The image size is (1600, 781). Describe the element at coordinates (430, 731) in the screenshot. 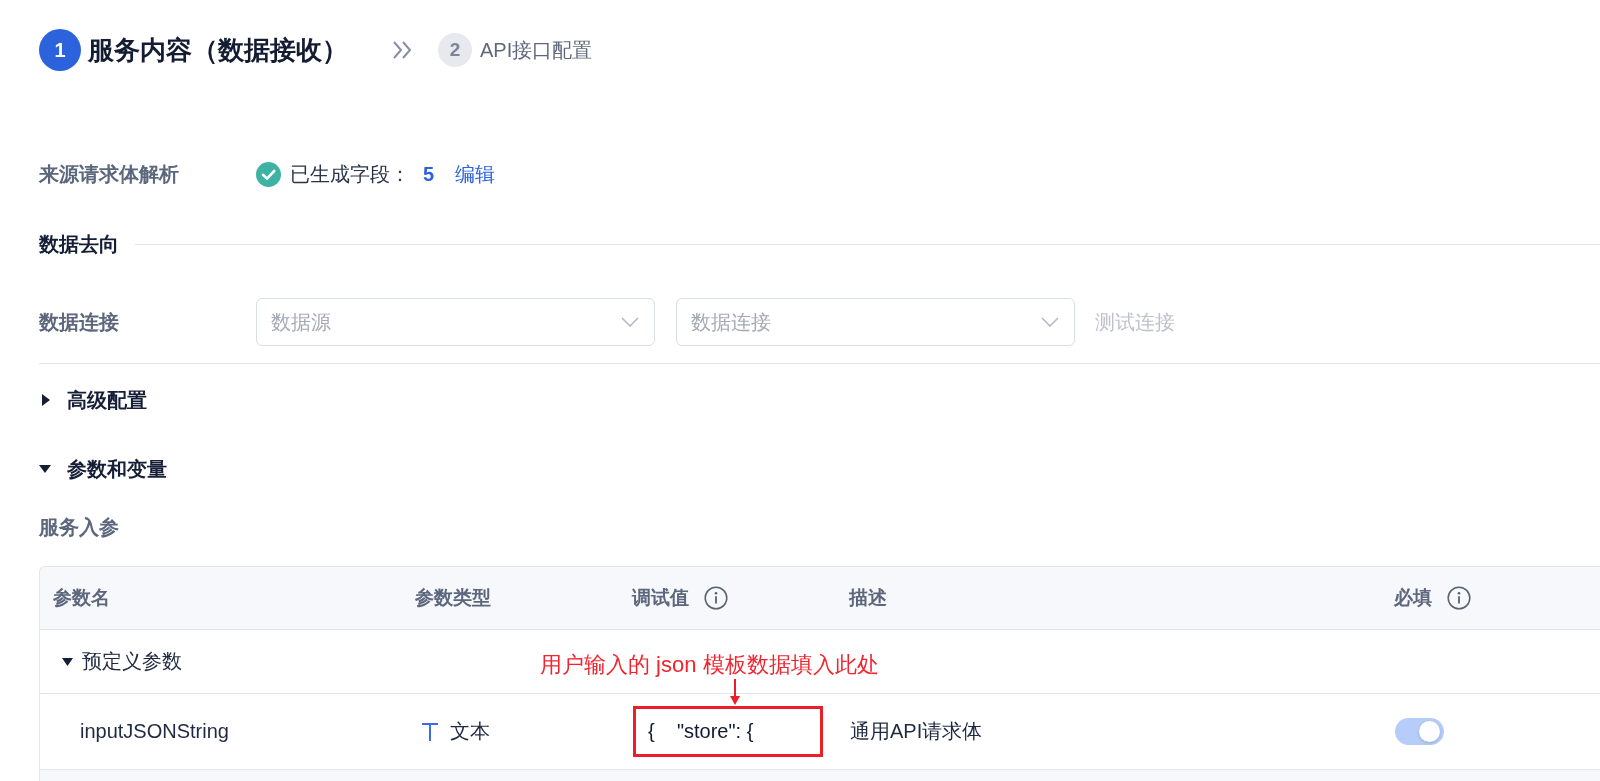

I see `text-type-icon` at that location.